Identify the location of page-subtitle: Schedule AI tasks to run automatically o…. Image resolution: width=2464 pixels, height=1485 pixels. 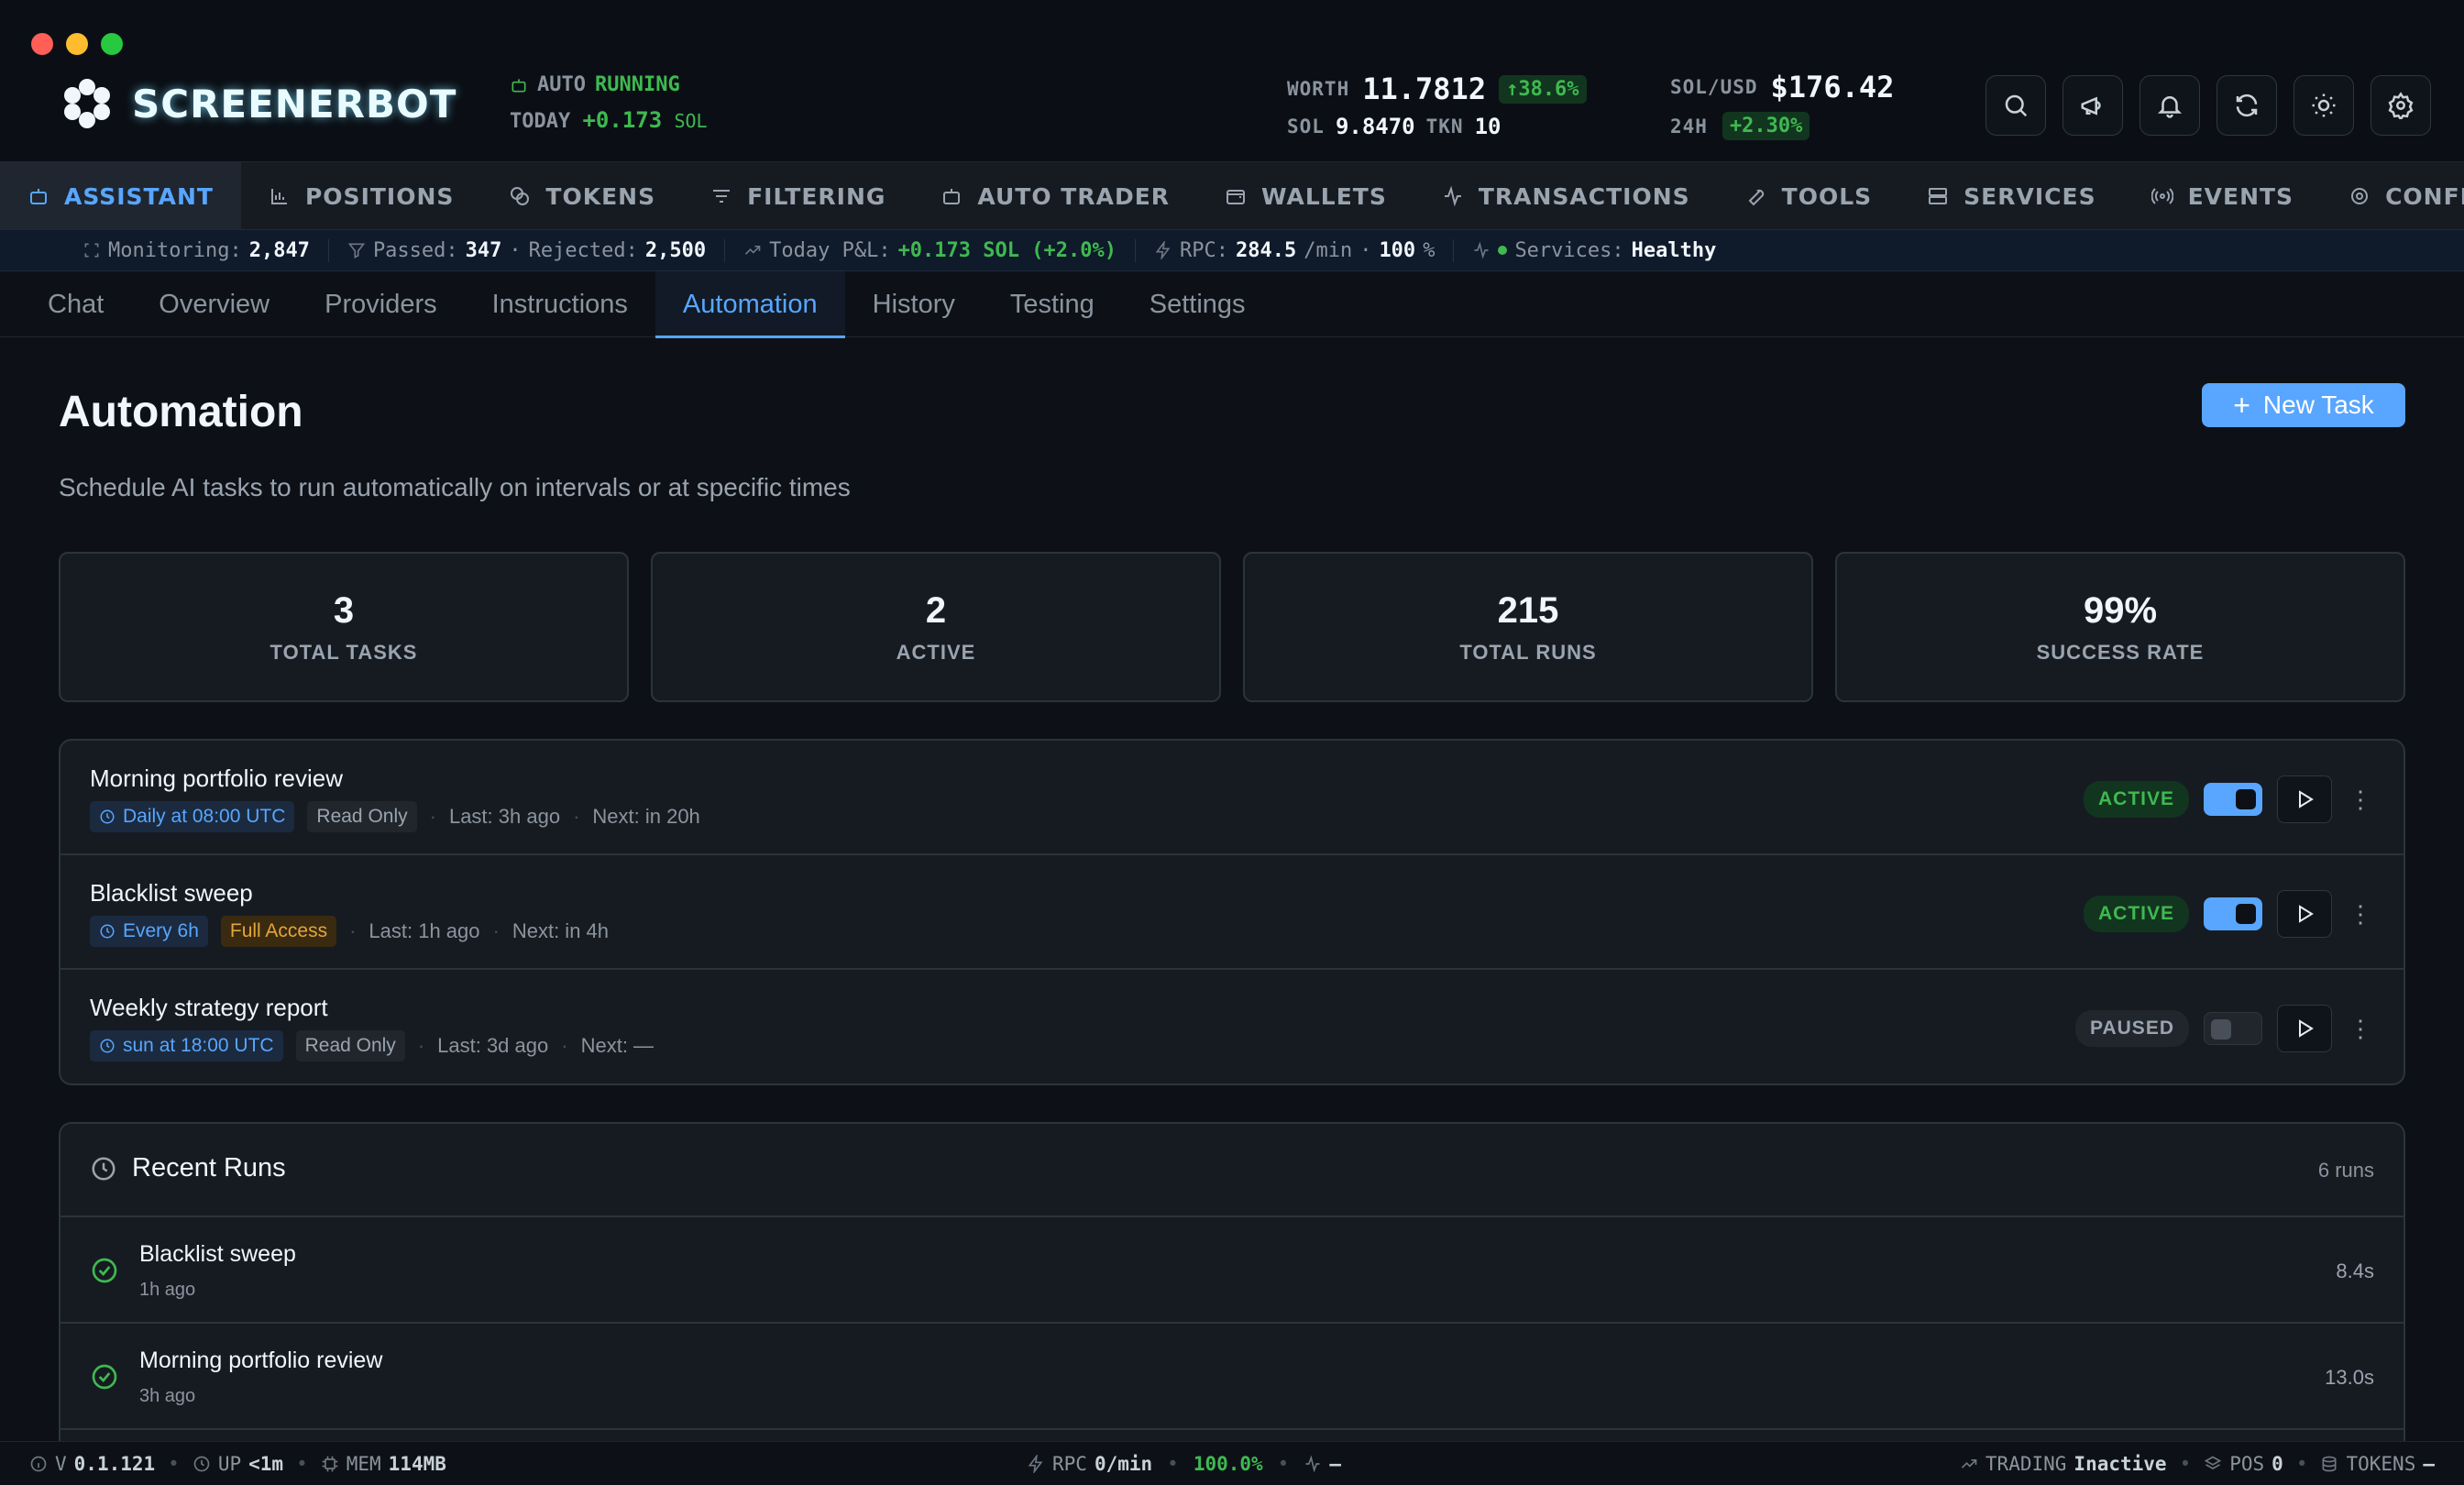
(455, 487).